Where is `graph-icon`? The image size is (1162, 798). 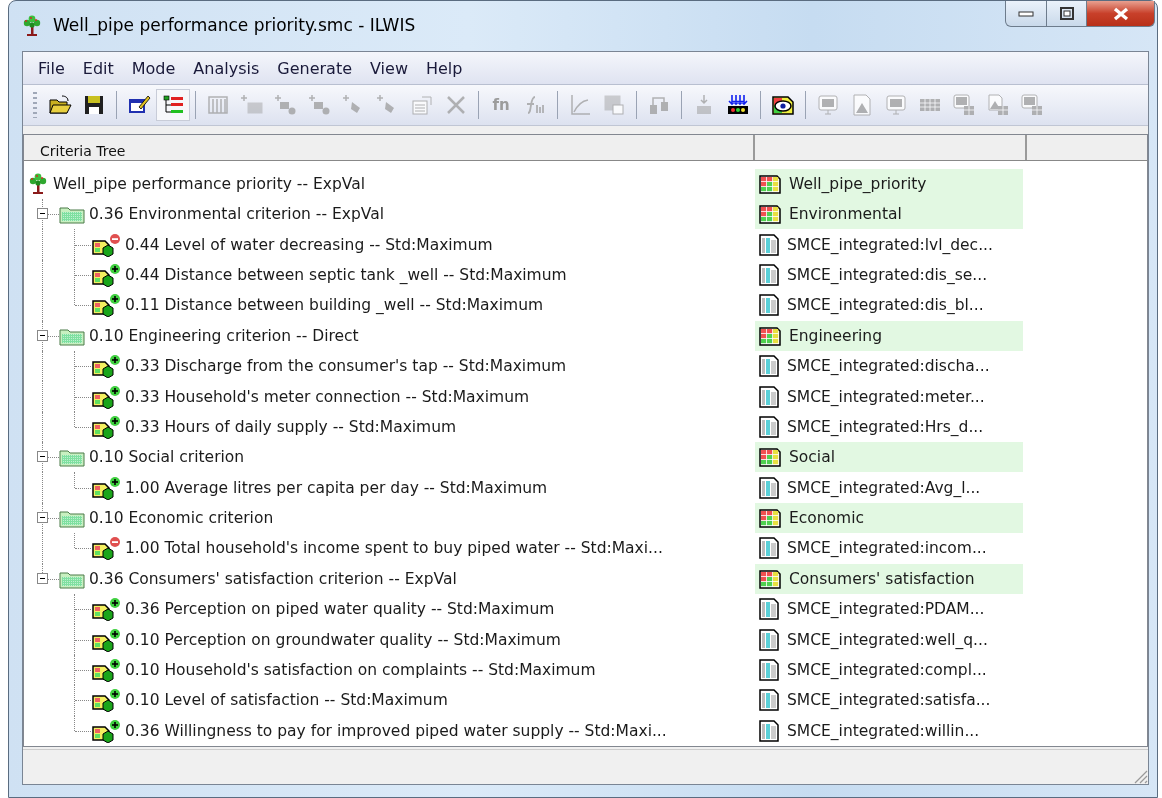
graph-icon is located at coordinates (580, 105).